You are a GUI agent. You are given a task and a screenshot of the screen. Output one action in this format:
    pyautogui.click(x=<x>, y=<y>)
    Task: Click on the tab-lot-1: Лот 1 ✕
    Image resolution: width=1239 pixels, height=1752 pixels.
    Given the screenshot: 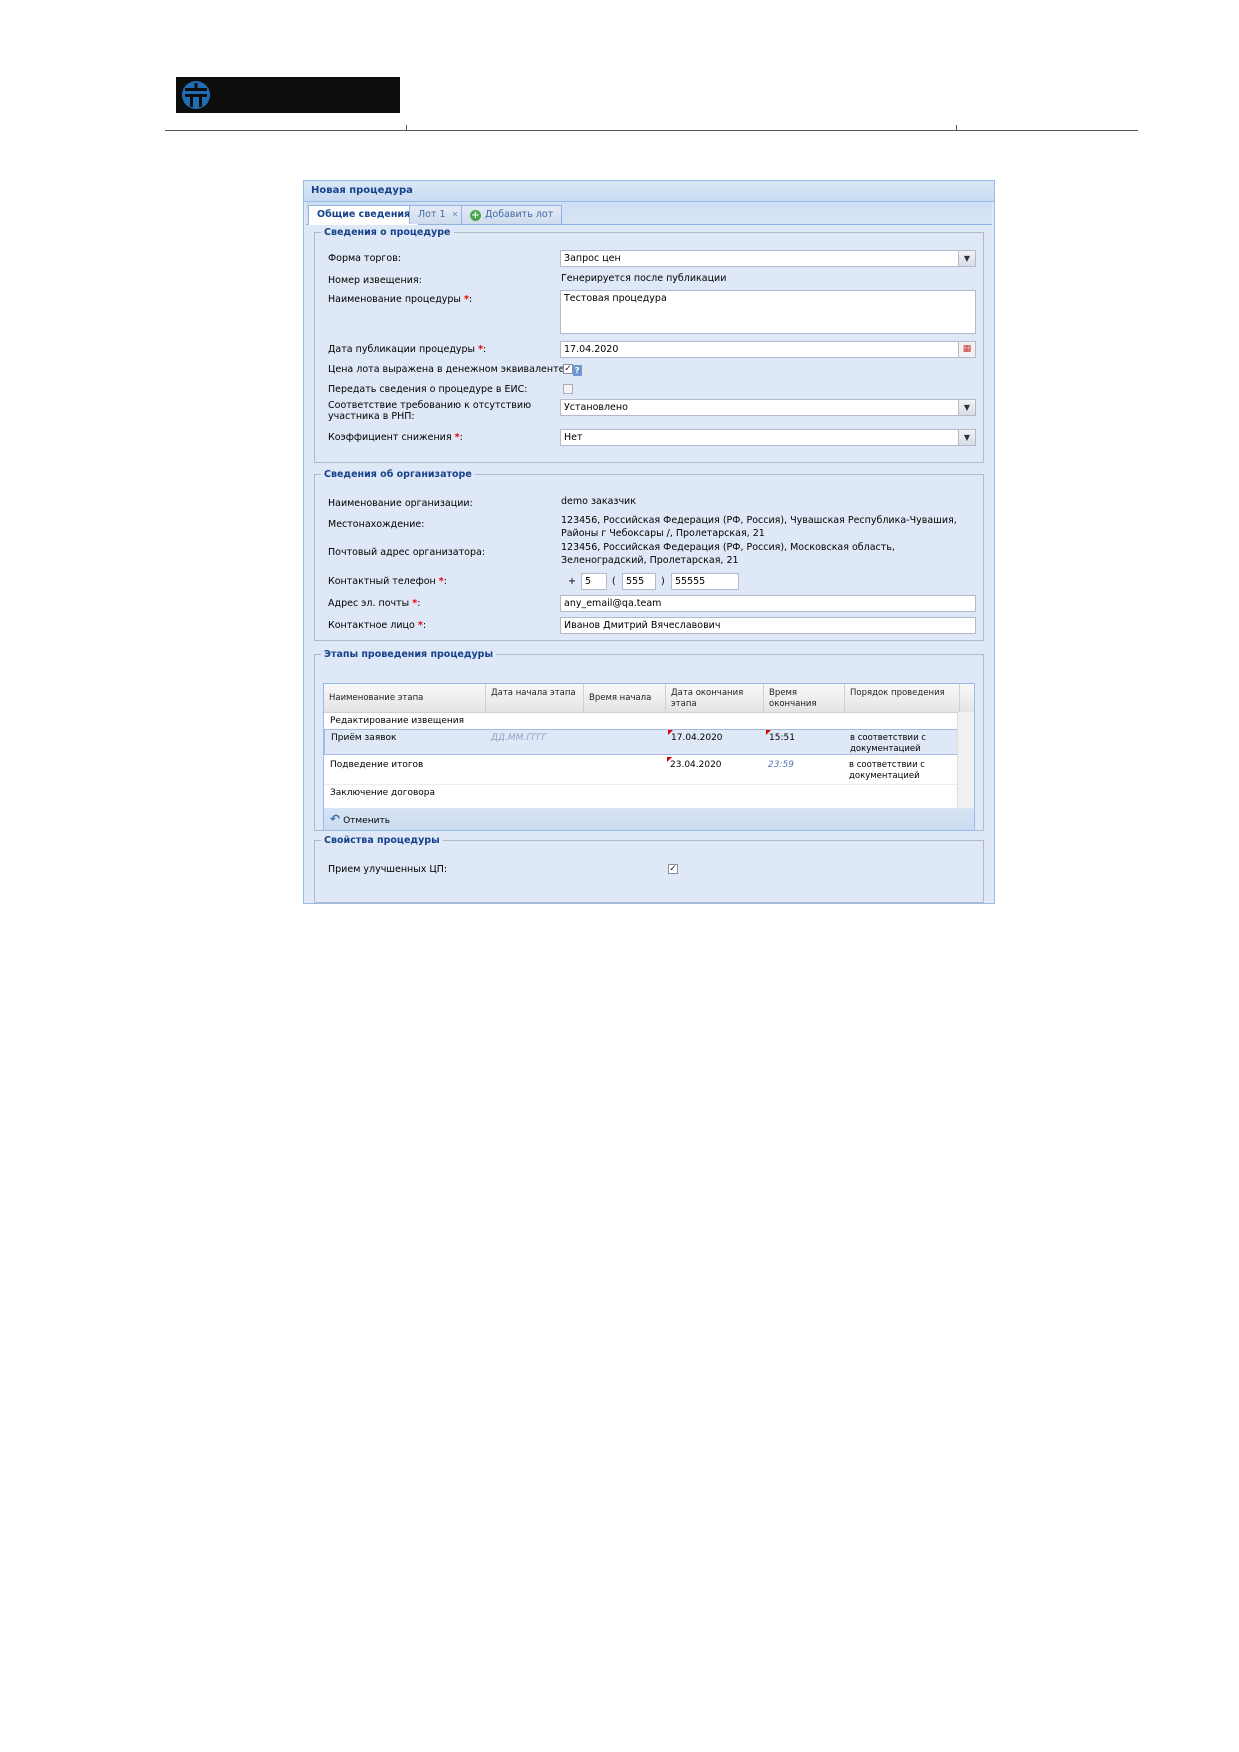 What is the action you would take?
    pyautogui.click(x=438, y=214)
    